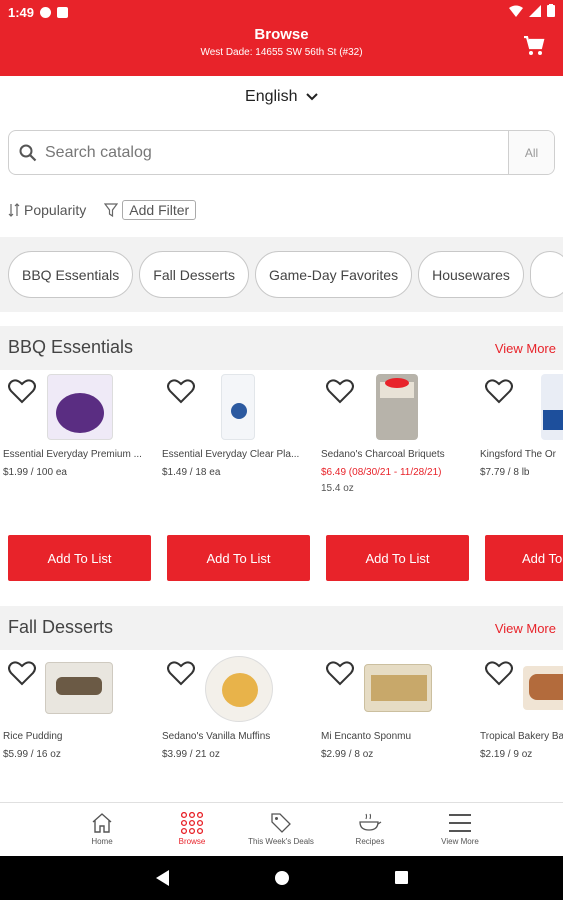 The width and height of the screenshot is (563, 900). What do you see at coordinates (471, 274) in the screenshot?
I see `chip-housewares: Housewares` at bounding box center [471, 274].